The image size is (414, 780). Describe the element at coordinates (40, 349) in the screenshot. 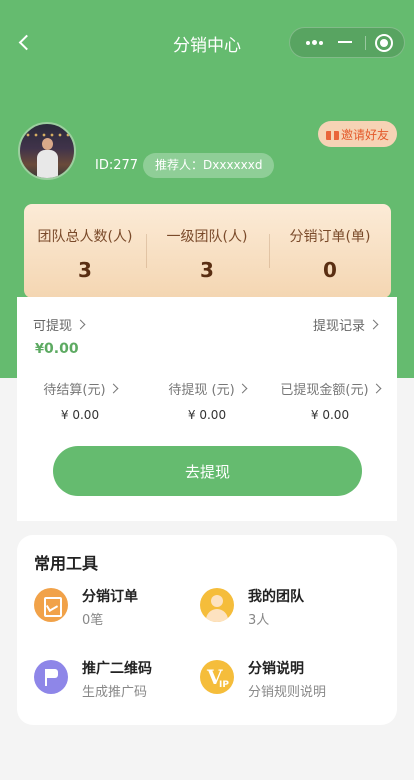

I see `currency-symbol: ¥` at that location.